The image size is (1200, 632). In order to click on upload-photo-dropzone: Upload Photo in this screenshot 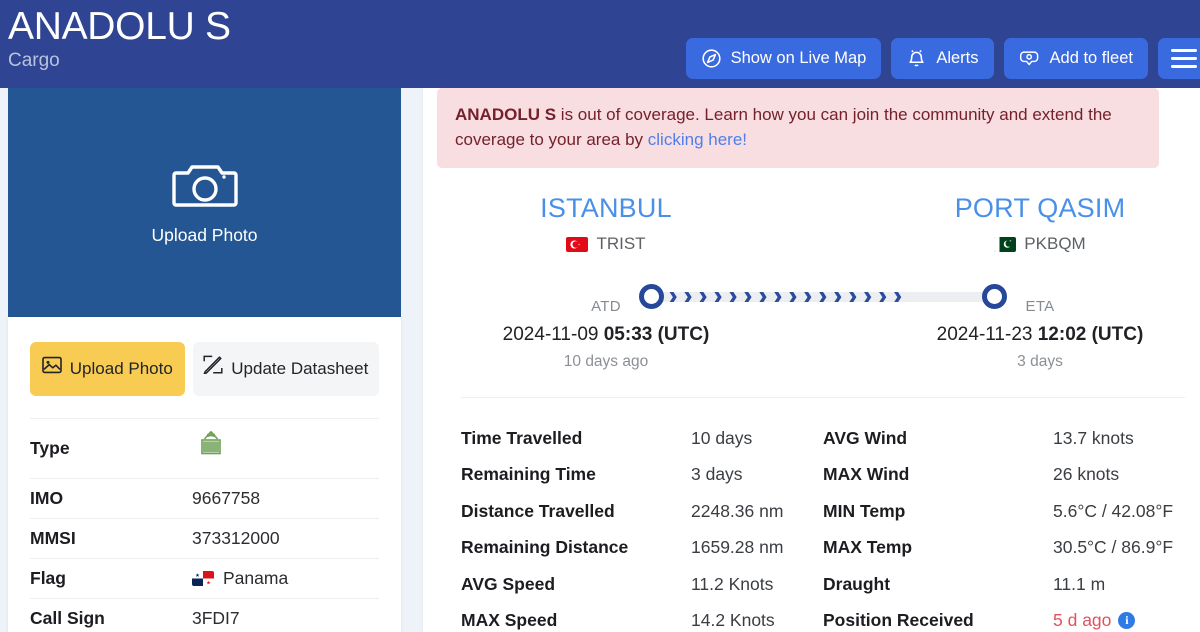, I will do `click(204, 202)`.